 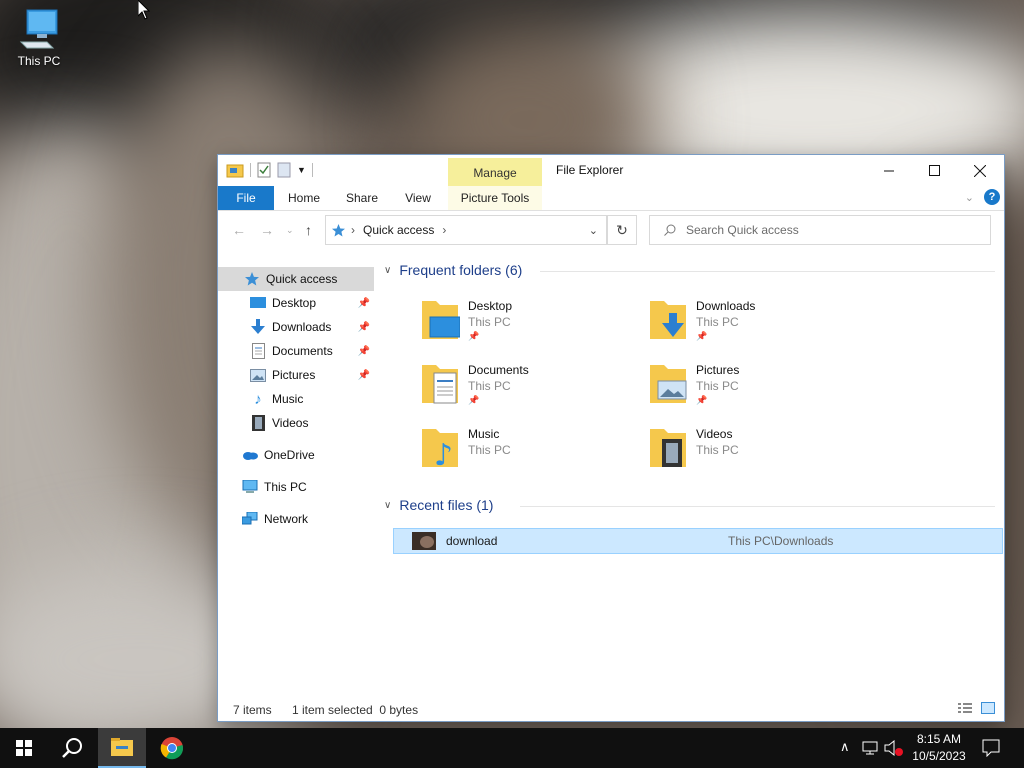 What do you see at coordinates (441, 320) in the screenshot?
I see `desktop-folder-icon` at bounding box center [441, 320].